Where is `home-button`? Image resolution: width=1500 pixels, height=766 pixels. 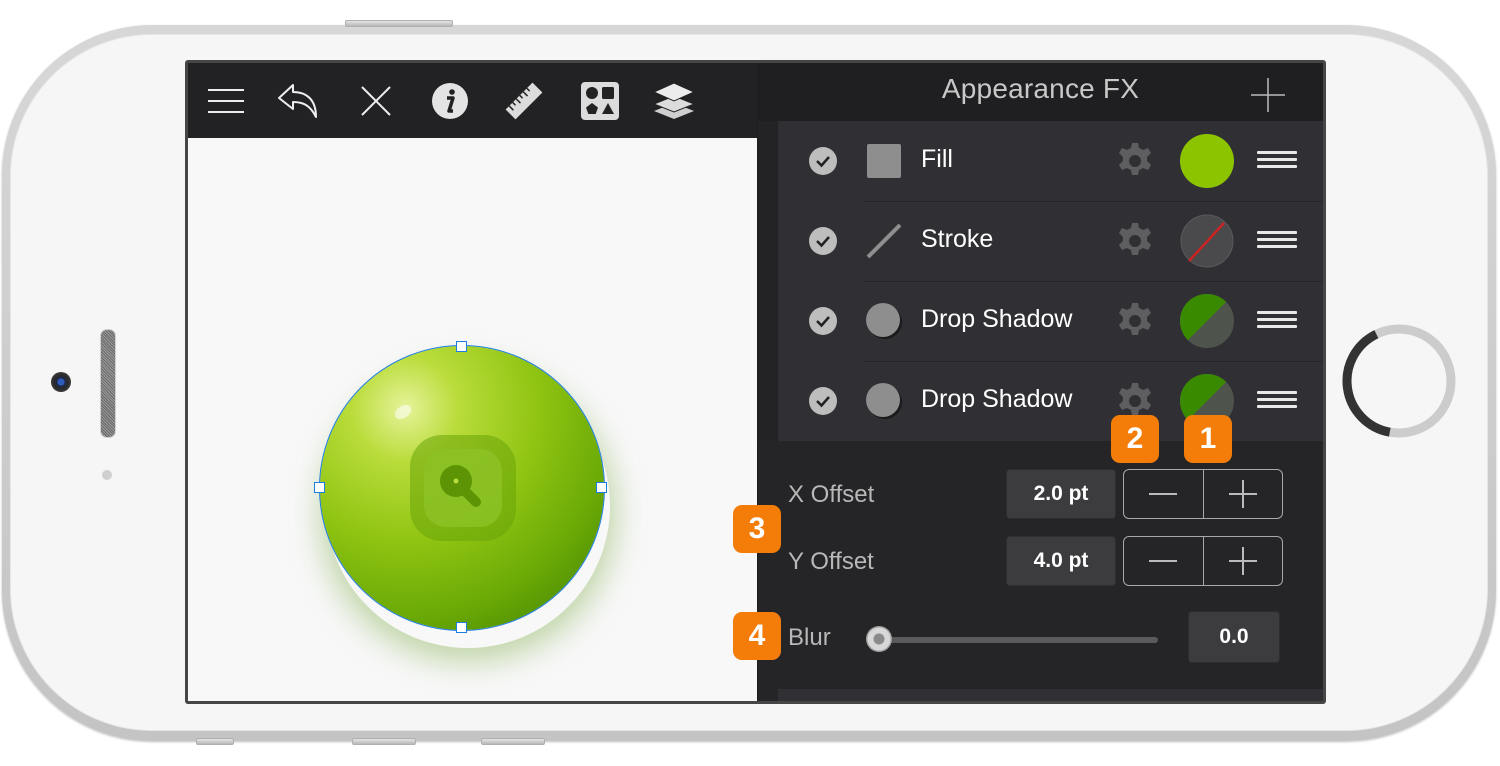
home-button is located at coordinates (1399, 381).